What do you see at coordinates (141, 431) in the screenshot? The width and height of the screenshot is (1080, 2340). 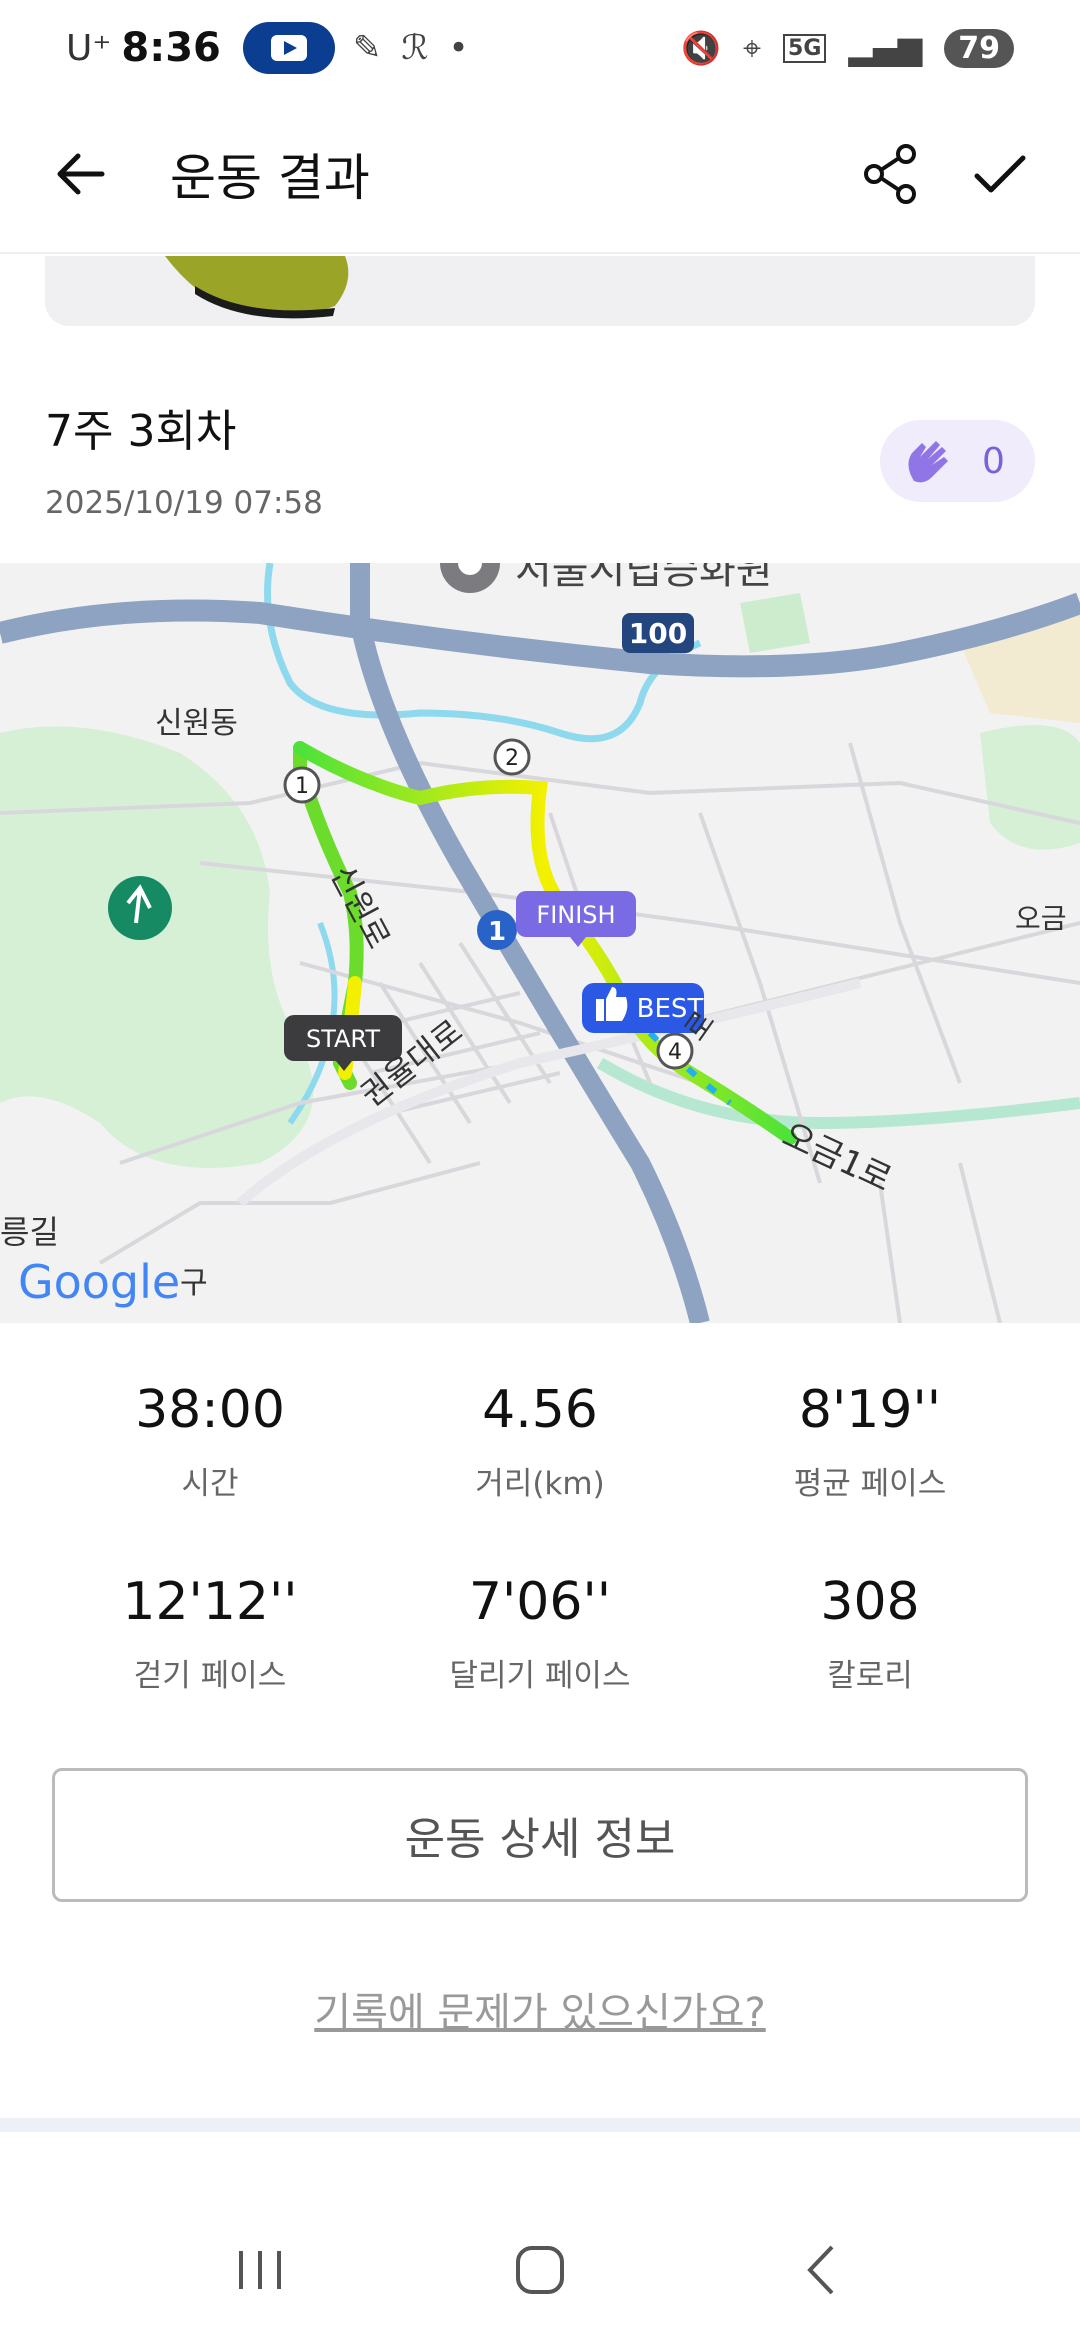 I see `session-title: 7주 3회차` at bounding box center [141, 431].